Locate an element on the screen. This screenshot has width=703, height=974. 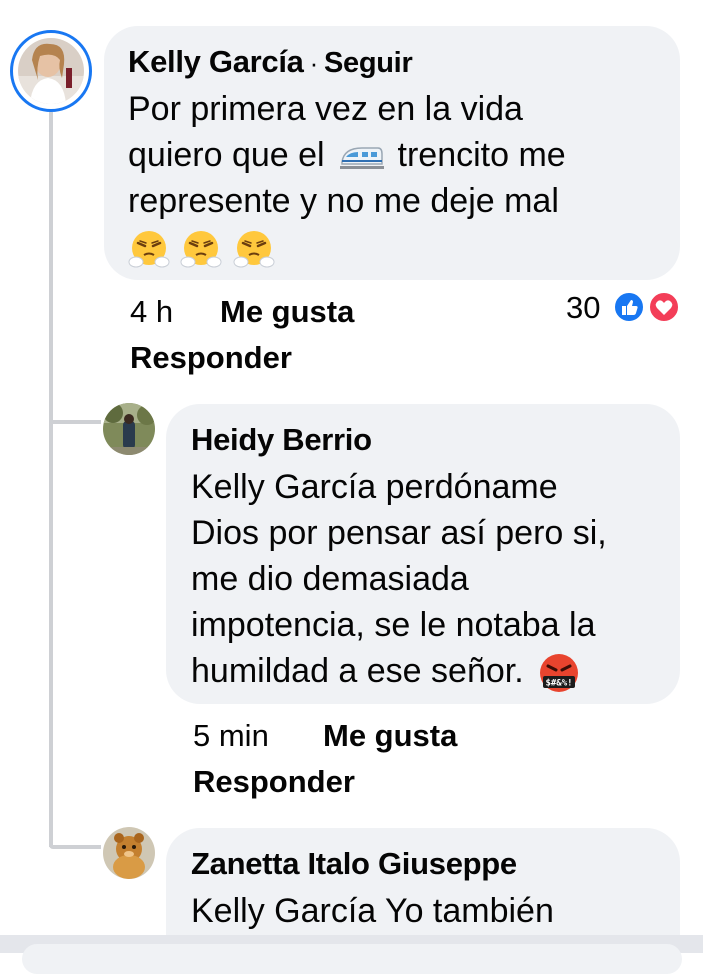
comment-author-kelly: Kelly García · Seguir is located at coordinates (270, 62).